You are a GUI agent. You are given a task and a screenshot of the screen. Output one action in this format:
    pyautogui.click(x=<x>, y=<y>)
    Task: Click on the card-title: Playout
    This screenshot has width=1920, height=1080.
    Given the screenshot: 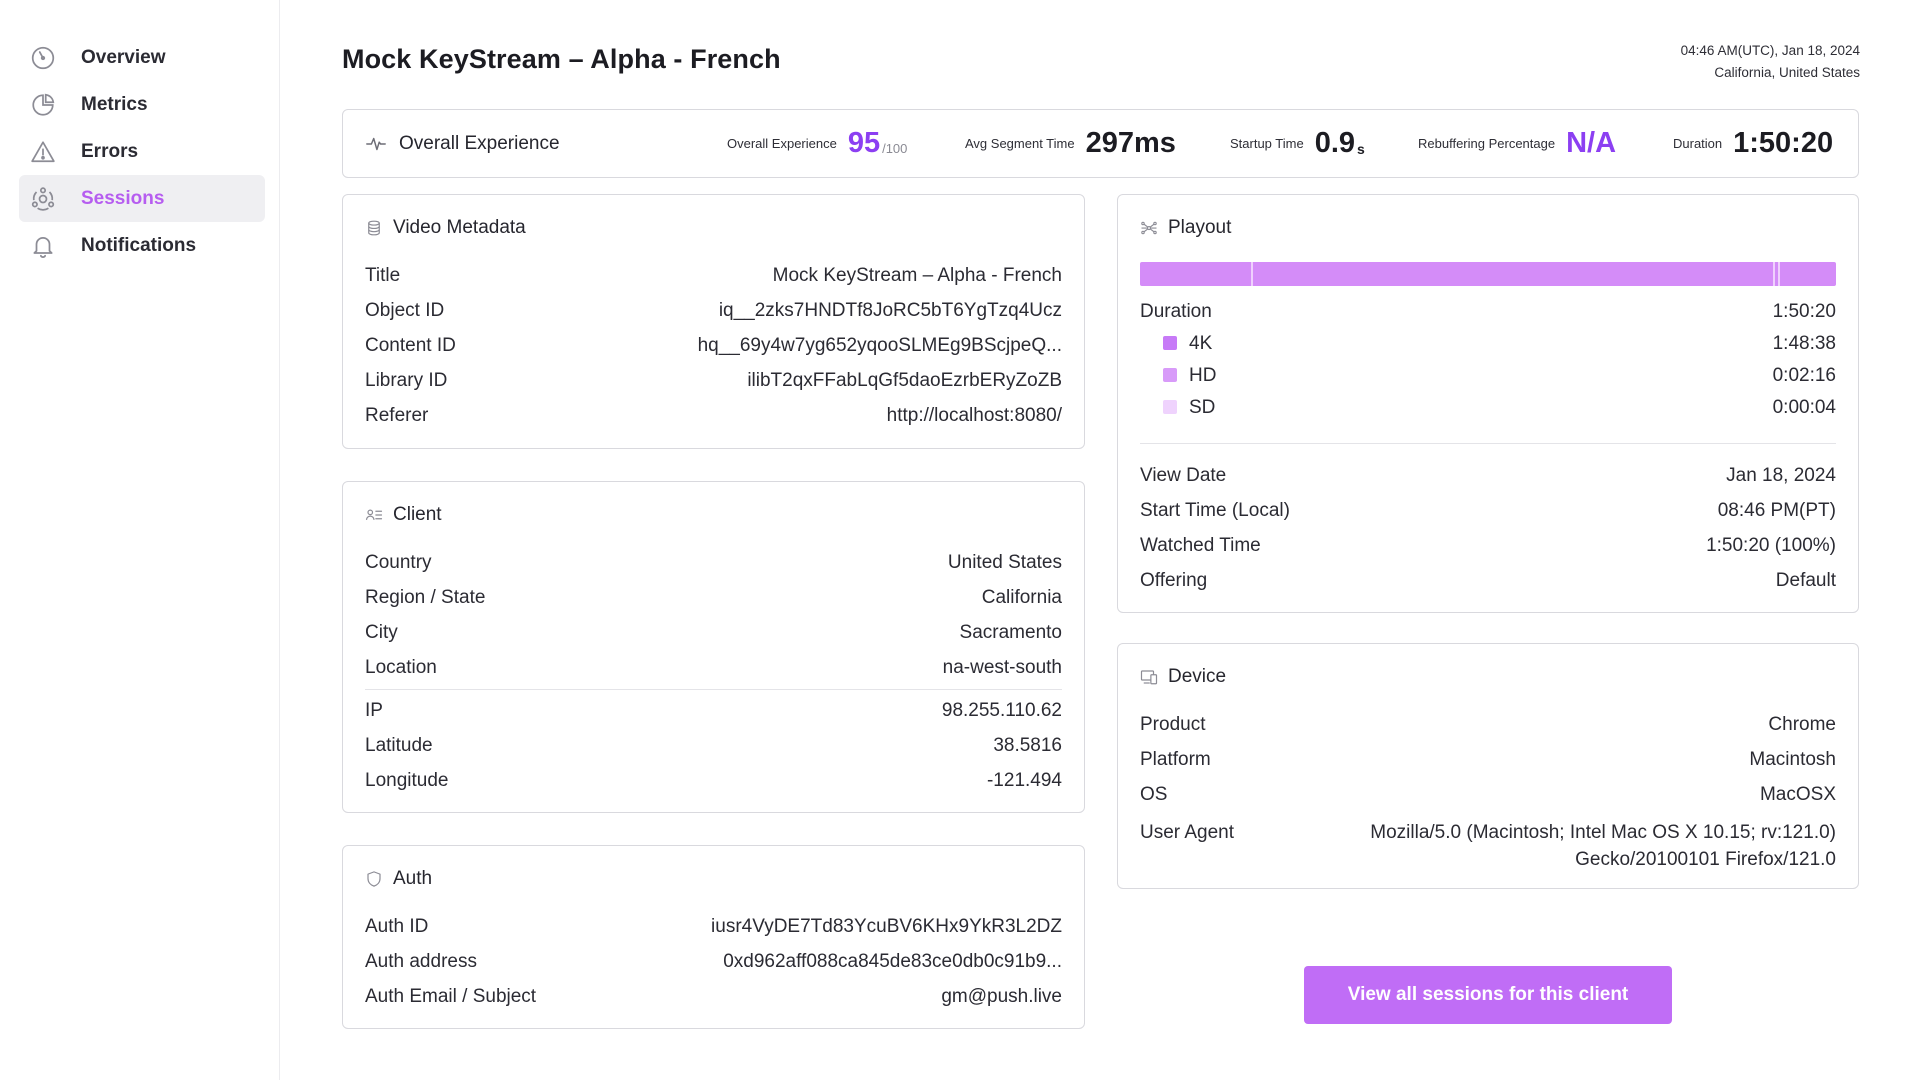 What is the action you would take?
    pyautogui.click(x=1200, y=227)
    